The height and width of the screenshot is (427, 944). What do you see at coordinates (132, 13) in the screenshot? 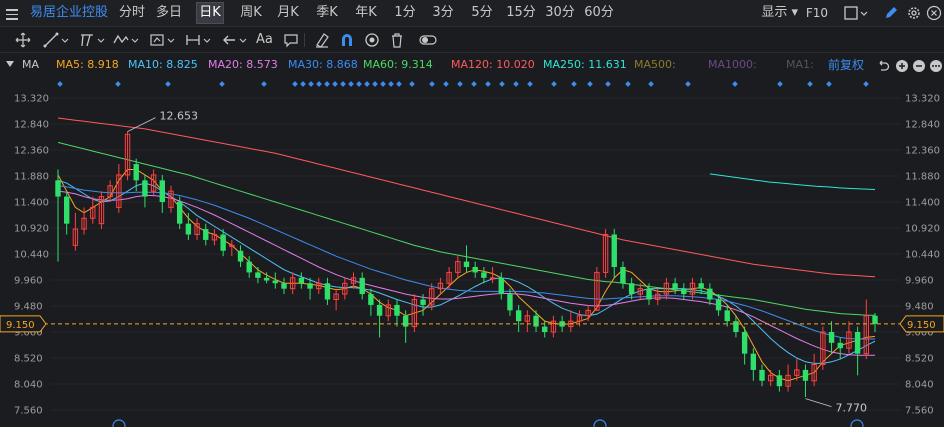
I see `period-tab-0: 分时` at bounding box center [132, 13].